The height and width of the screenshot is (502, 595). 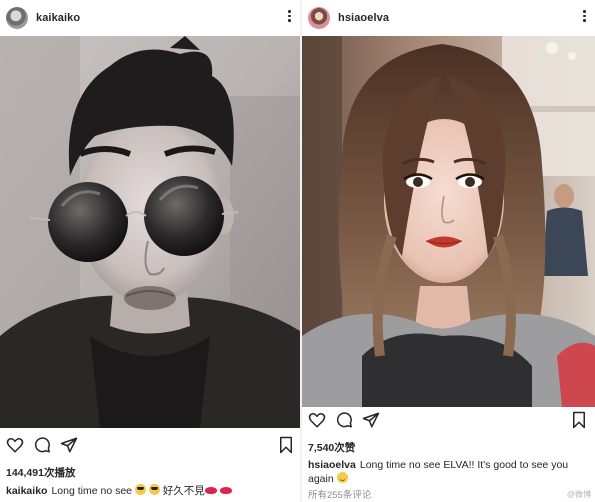 I want to click on caption-text-chinese: 好久不見, so click(x=183, y=491).